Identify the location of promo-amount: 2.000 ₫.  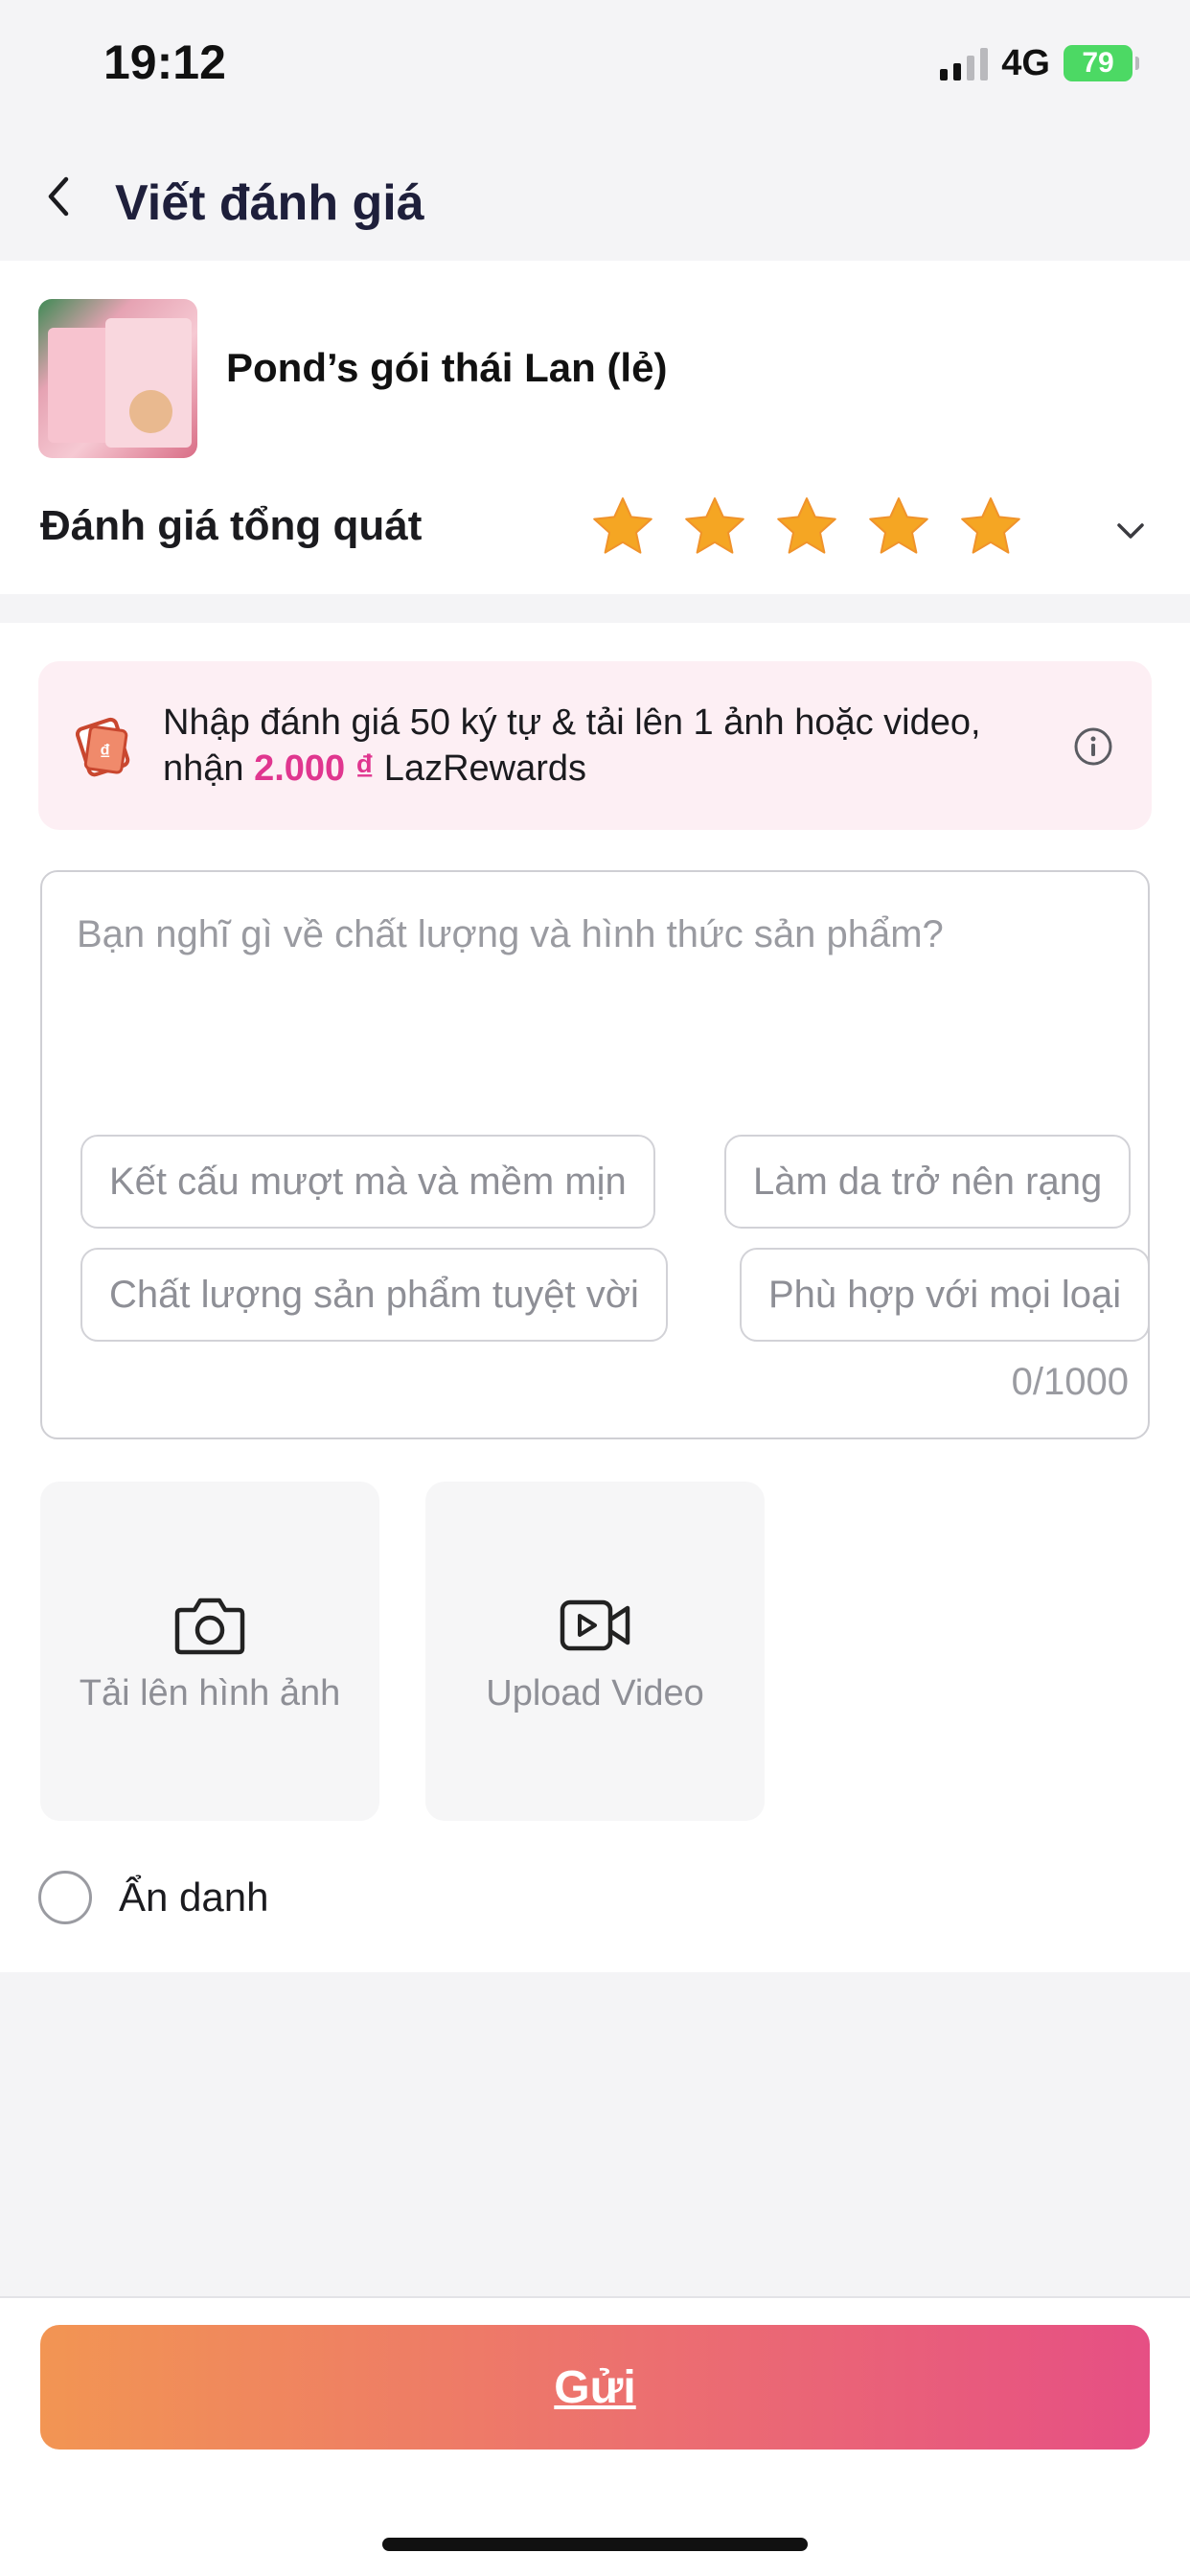
(315, 768).